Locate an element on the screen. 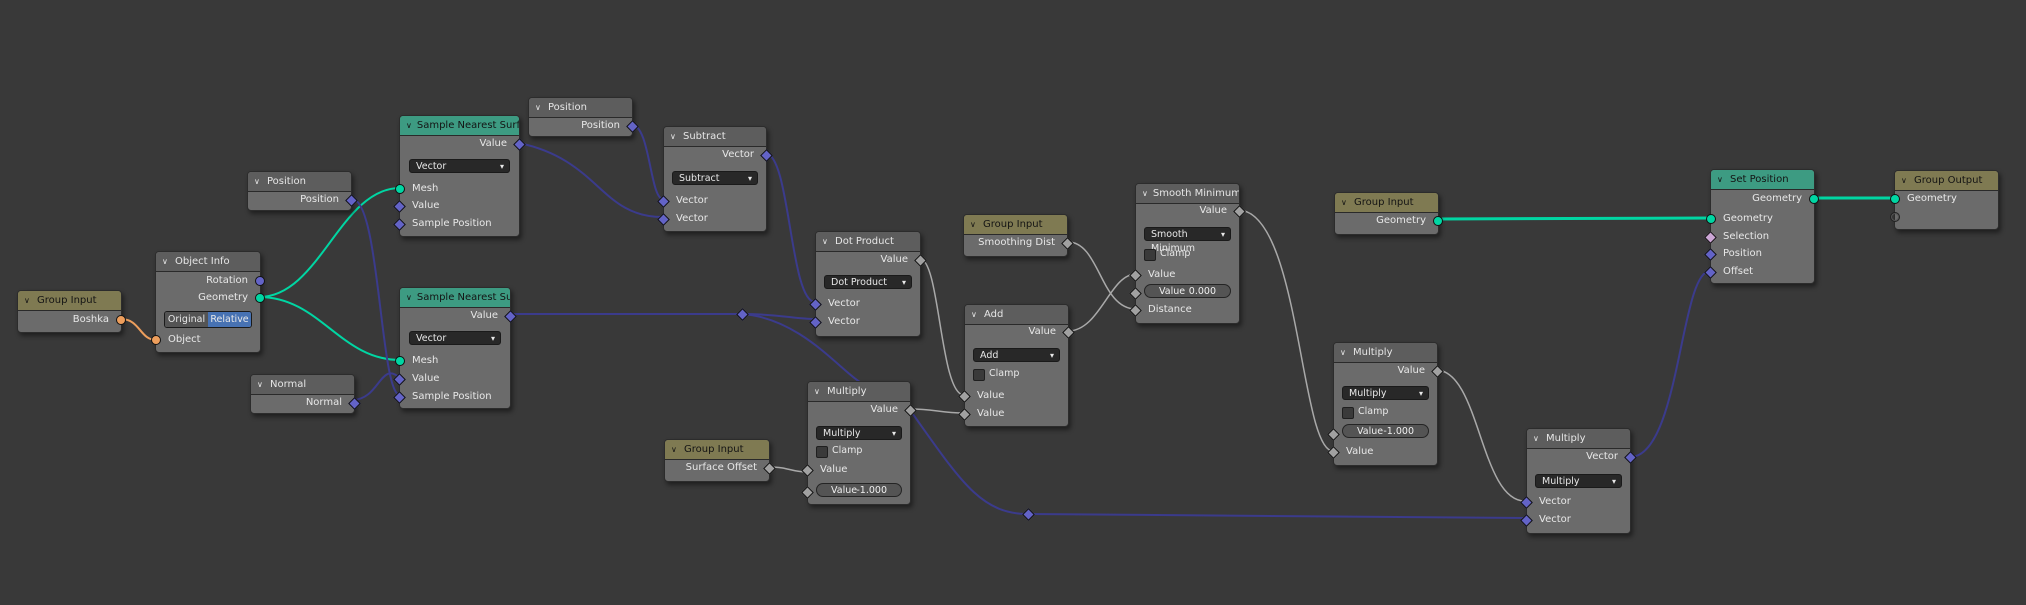 This screenshot has width=2026, height=605. transform-space-toggle: Original Relative is located at coordinates (208, 319).